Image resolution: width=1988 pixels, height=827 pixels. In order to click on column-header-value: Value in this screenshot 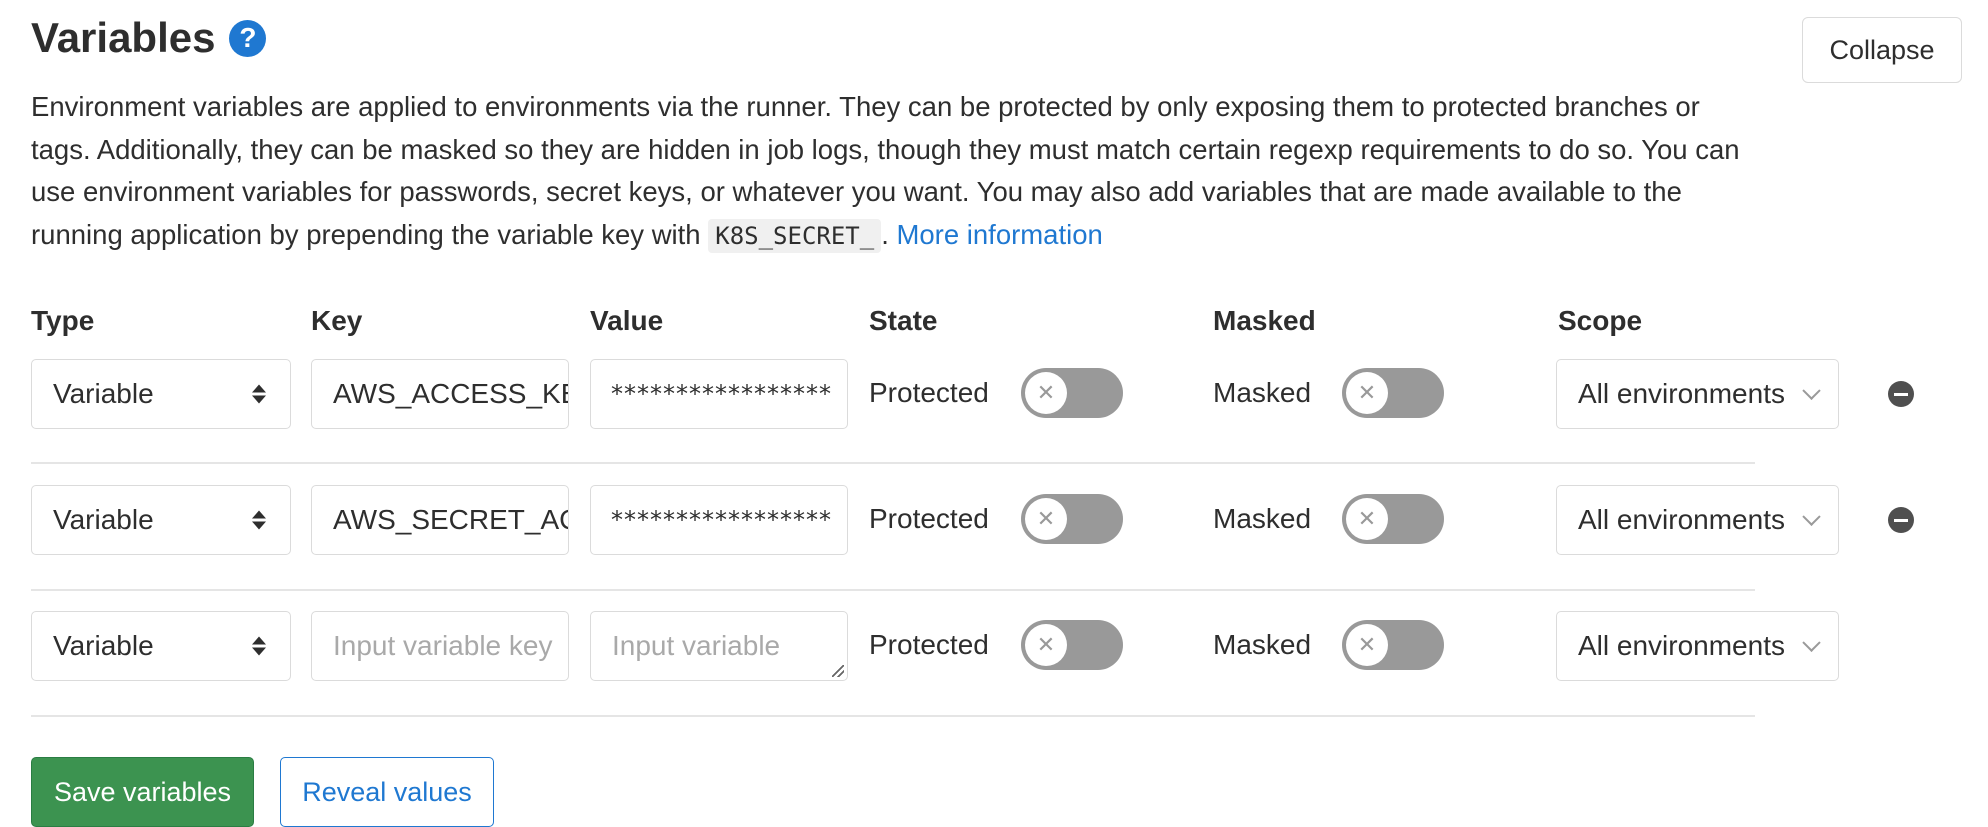, I will do `click(627, 320)`.